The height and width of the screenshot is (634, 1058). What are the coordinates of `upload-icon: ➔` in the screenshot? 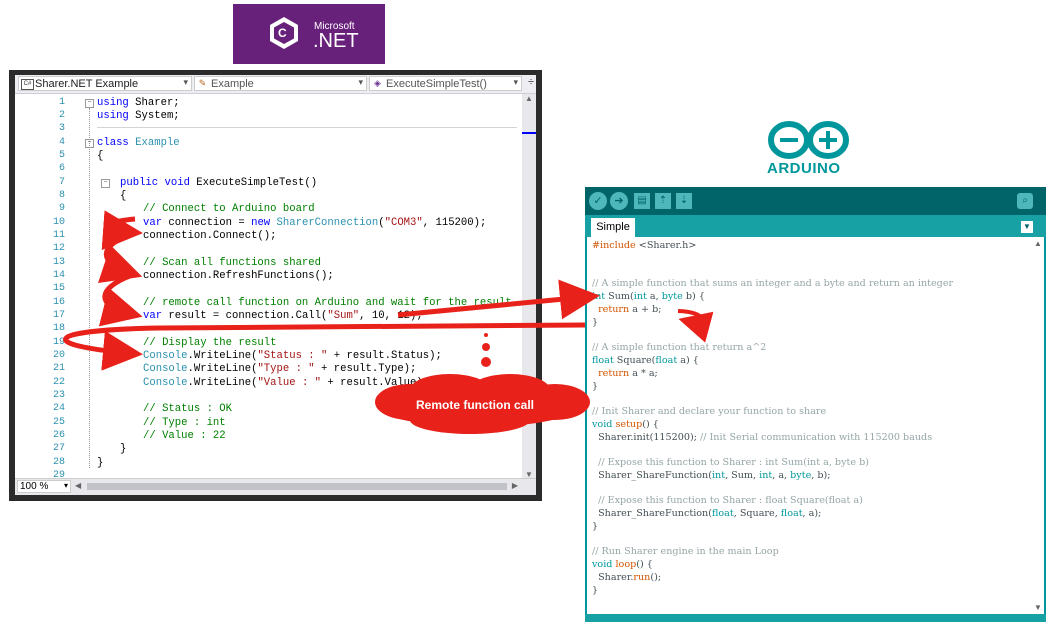 It's located at (619, 201).